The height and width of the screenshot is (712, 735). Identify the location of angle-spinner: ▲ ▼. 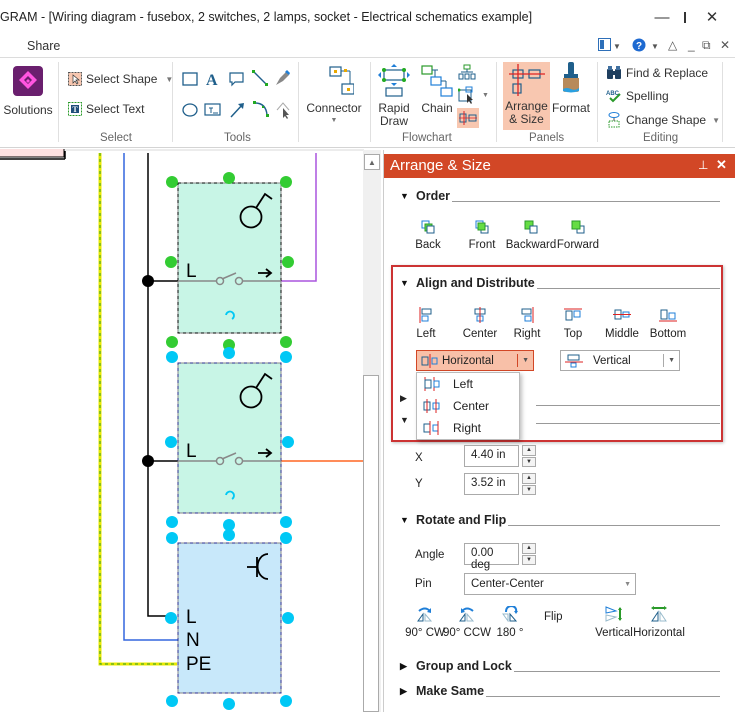
(529, 554).